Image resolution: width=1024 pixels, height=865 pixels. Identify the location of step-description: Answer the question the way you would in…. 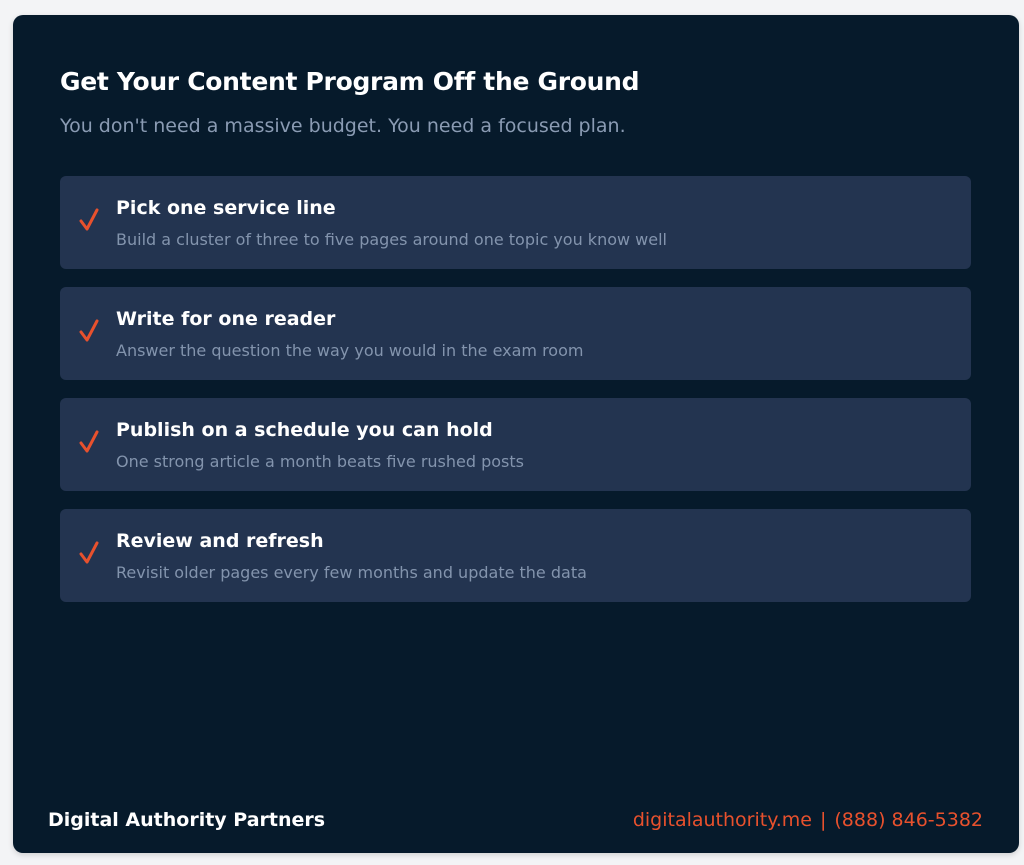
(350, 350).